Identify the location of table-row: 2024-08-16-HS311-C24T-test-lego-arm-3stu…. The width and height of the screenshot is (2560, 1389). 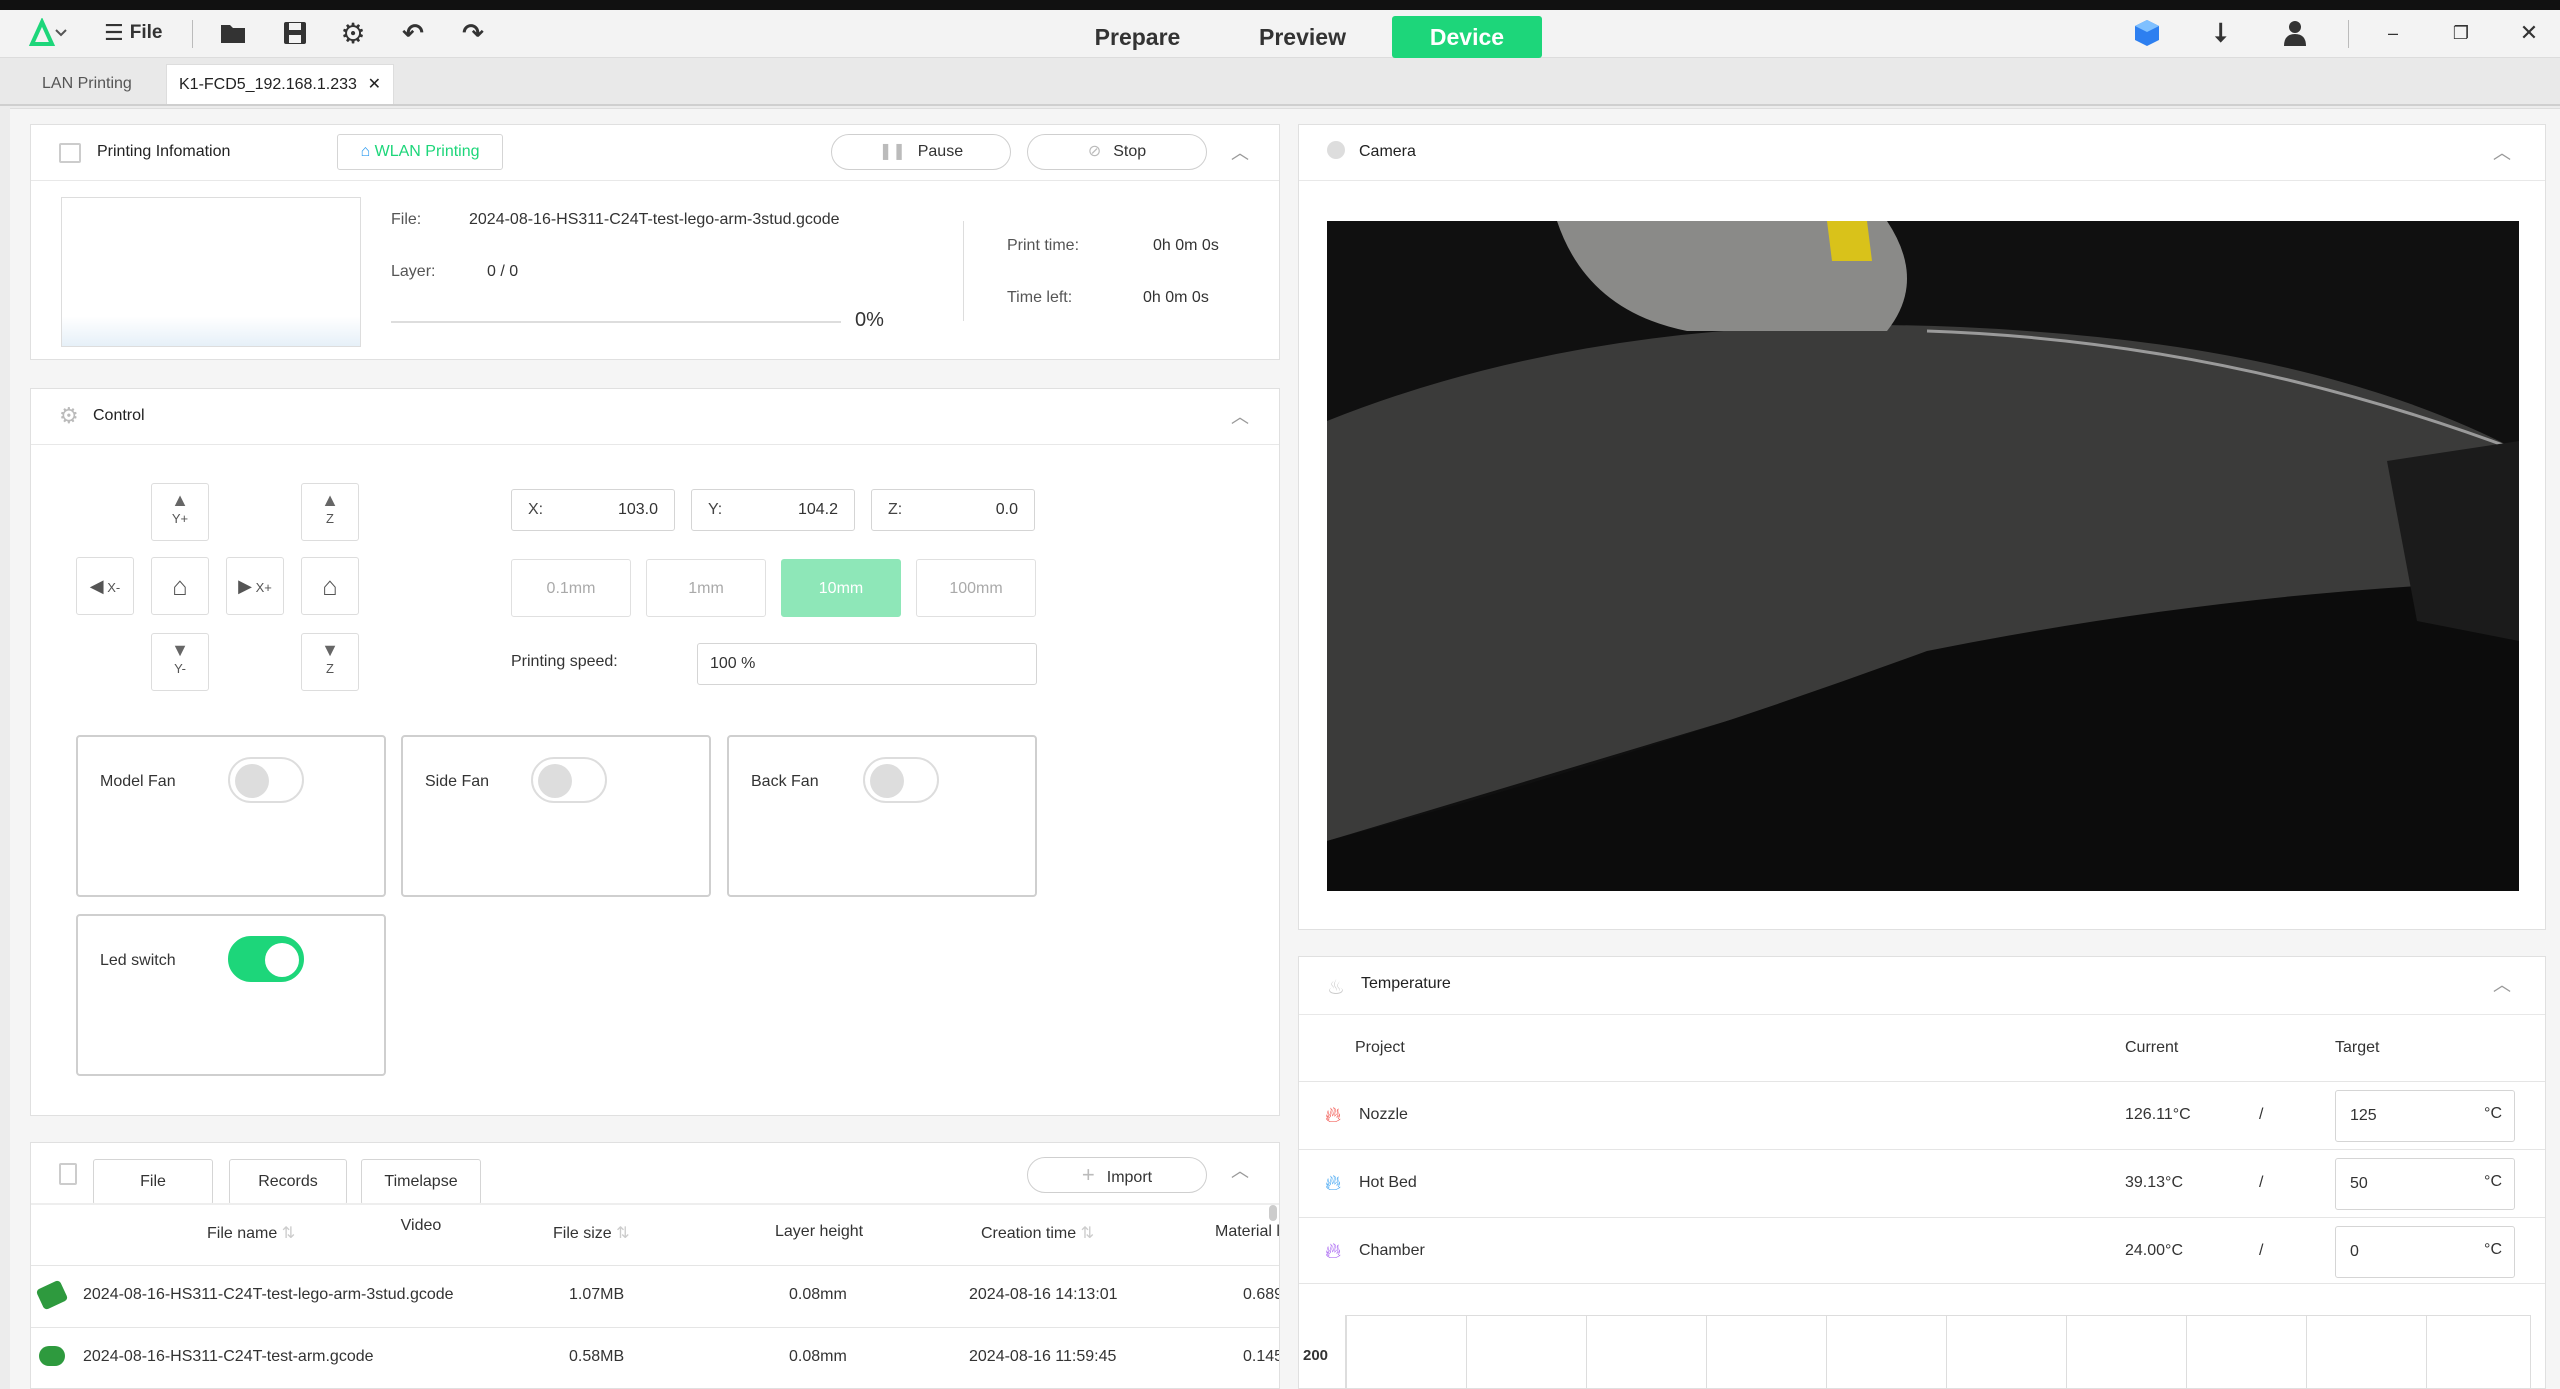
(655, 1295).